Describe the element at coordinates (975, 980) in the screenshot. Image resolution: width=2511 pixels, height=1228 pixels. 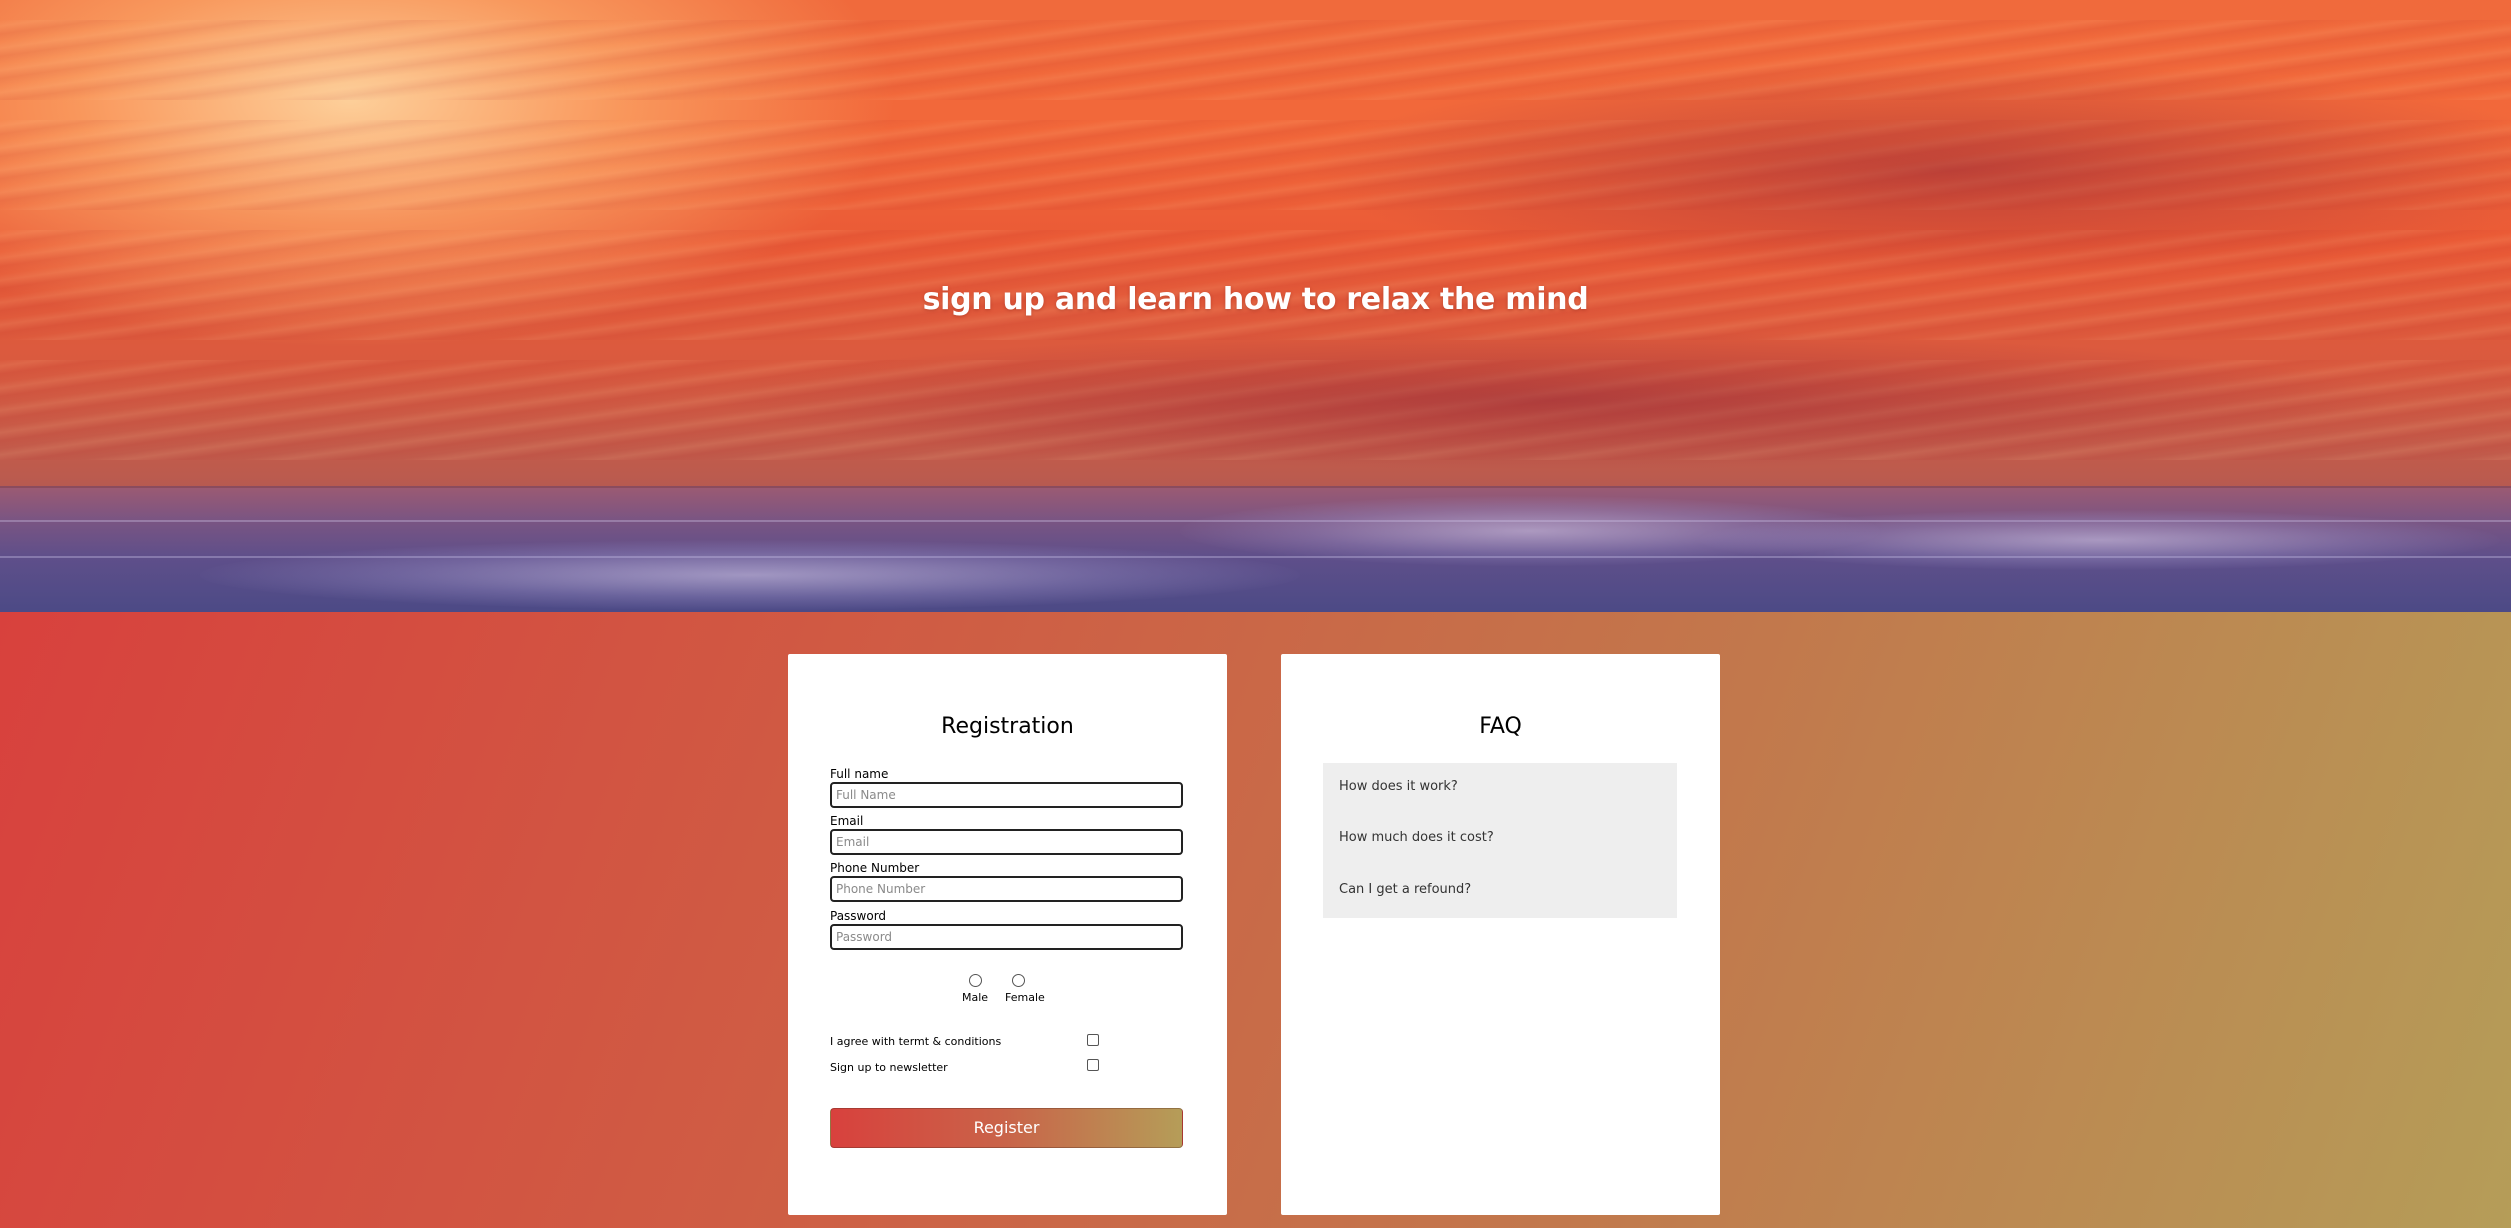
I see `male-radio` at that location.